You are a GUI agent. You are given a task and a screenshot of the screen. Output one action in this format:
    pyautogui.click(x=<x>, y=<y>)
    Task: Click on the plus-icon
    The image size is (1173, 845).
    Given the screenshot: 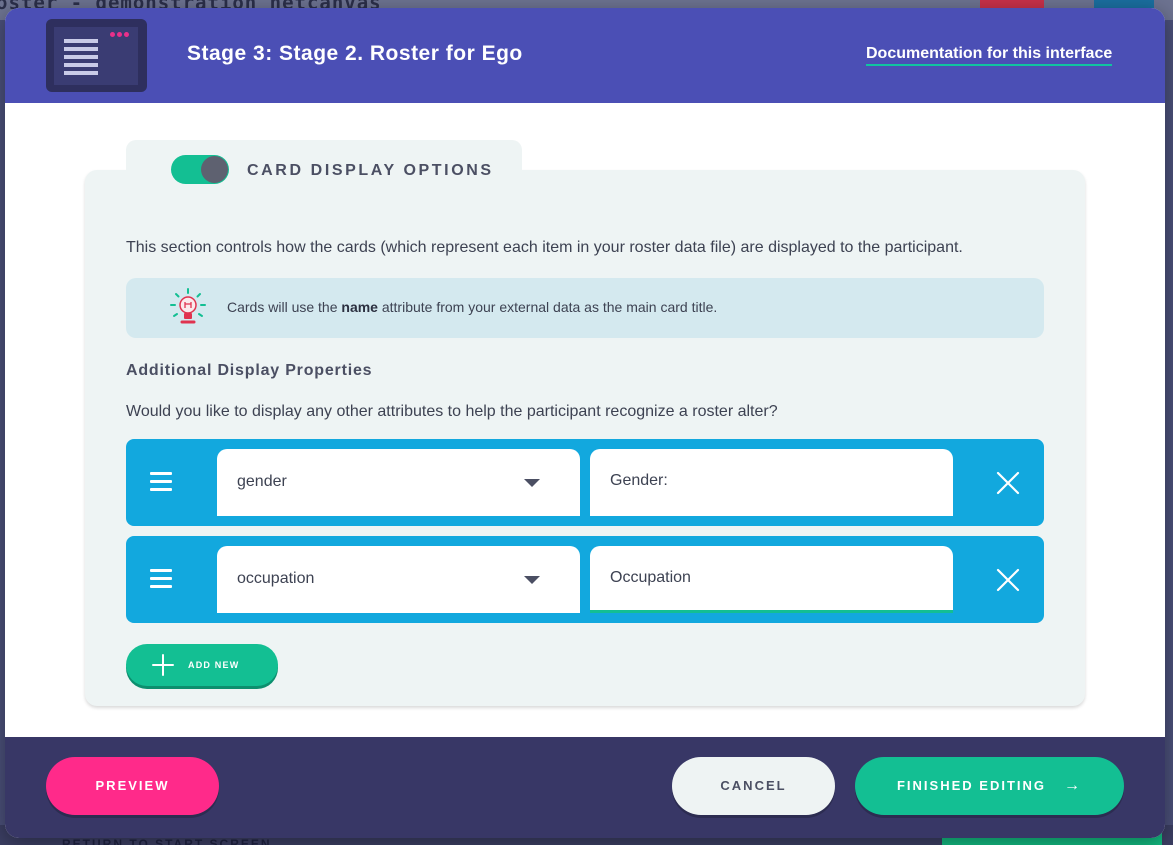 What is the action you would take?
    pyautogui.click(x=163, y=665)
    